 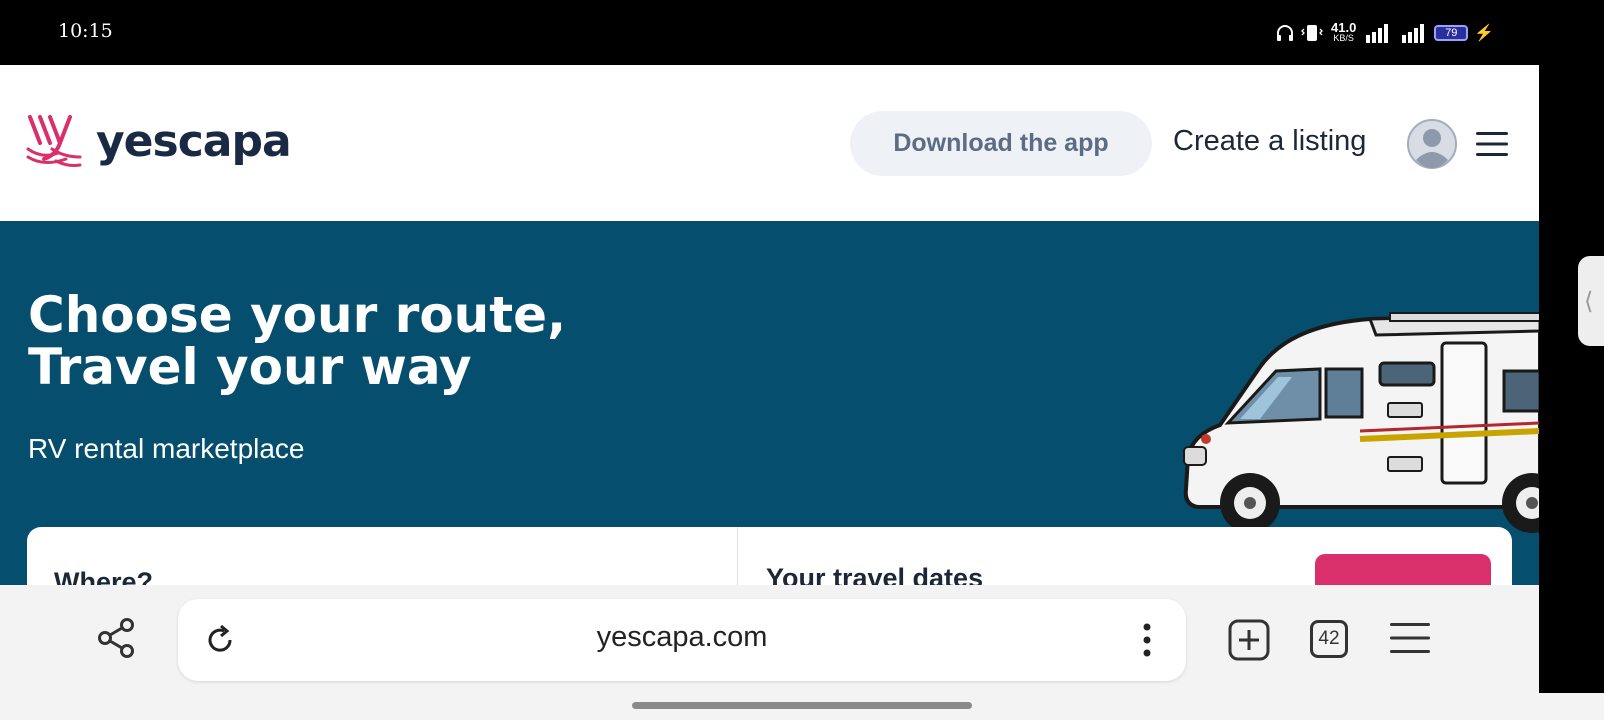 I want to click on browser-toolbar: yescapa.com 42, so click(x=769, y=639).